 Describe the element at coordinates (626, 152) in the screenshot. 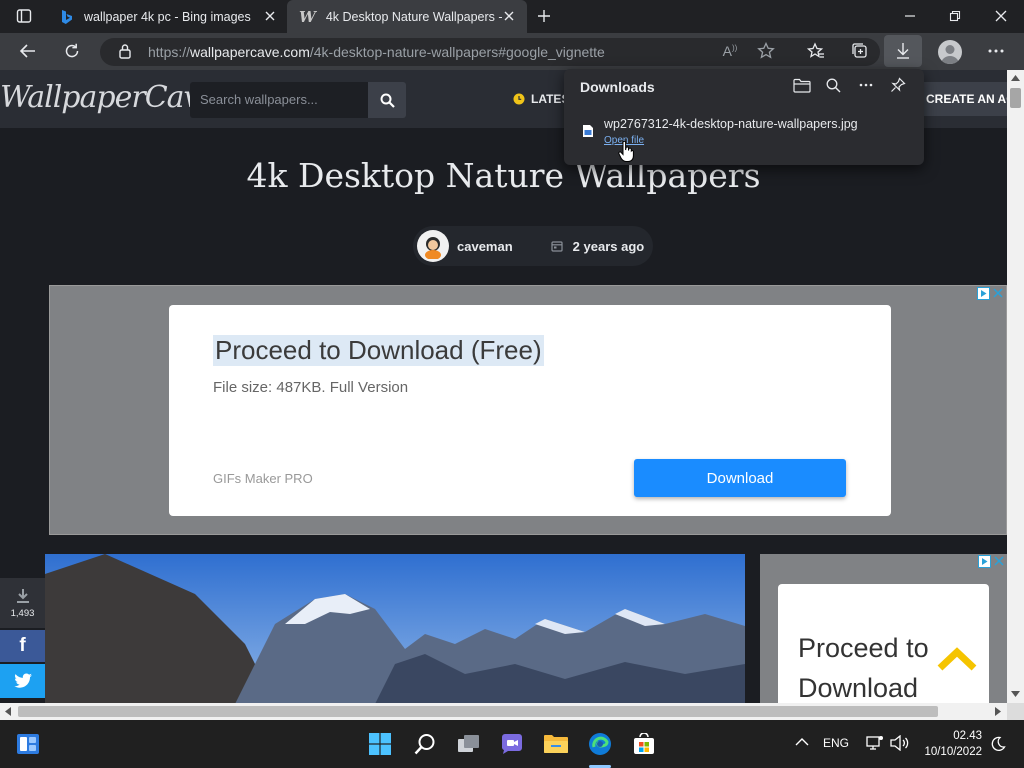

I see `hand-cursor-icon` at that location.